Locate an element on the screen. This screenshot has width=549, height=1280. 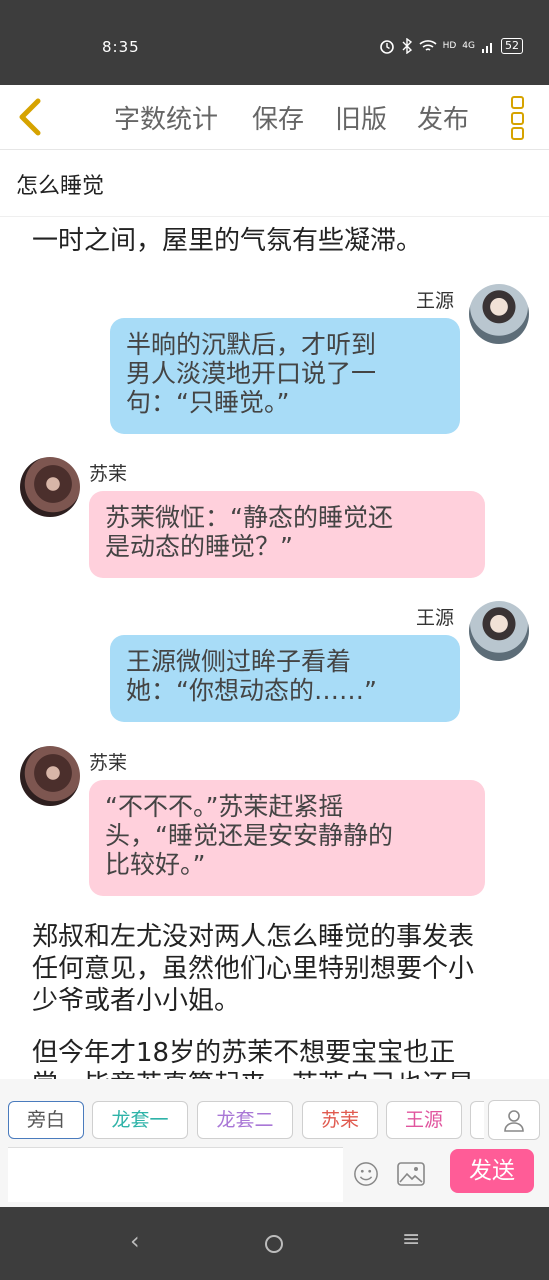
editor-toolbar: 字数统计 保存 旧版 发布 is located at coordinates (274, 117).